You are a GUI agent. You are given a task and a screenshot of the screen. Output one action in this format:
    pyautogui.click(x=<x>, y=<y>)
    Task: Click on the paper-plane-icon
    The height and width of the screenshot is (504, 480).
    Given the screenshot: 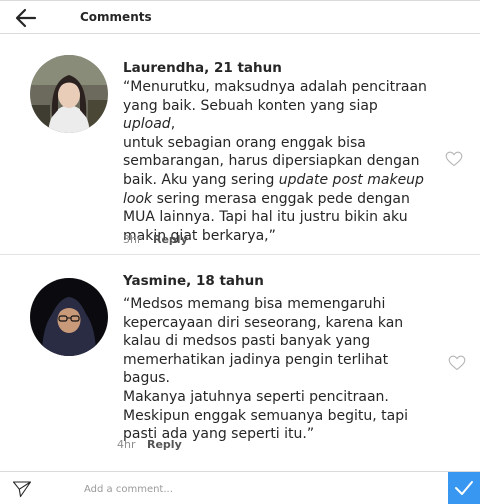 What is the action you would take?
    pyautogui.click(x=22, y=489)
    